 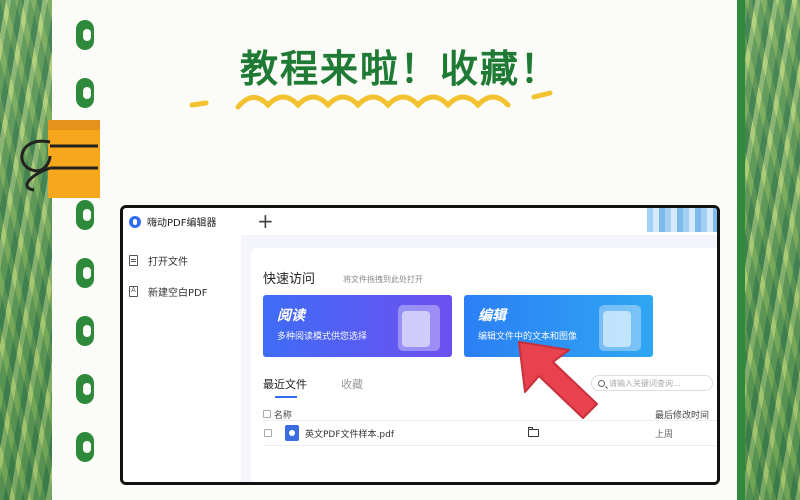 I want to click on file-name: 英文PDF文件样本.pdf, so click(x=349, y=435).